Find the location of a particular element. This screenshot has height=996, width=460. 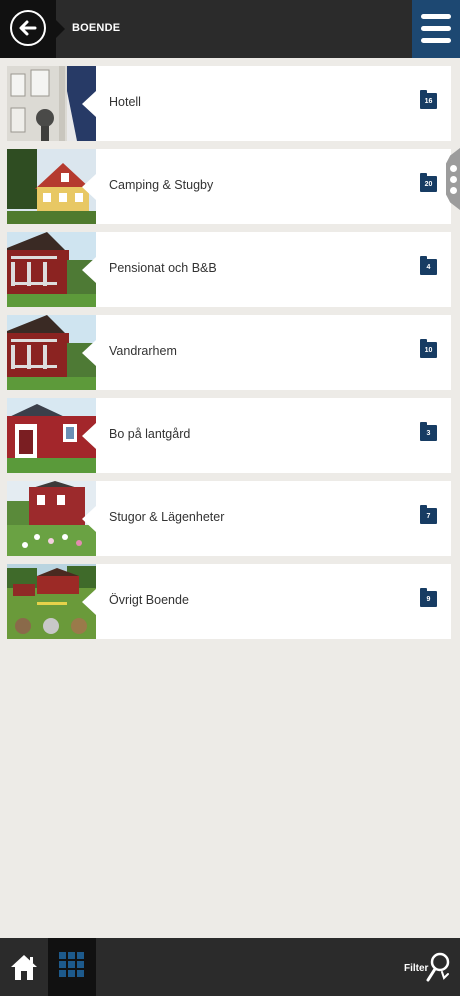

menu-button is located at coordinates (436, 29).